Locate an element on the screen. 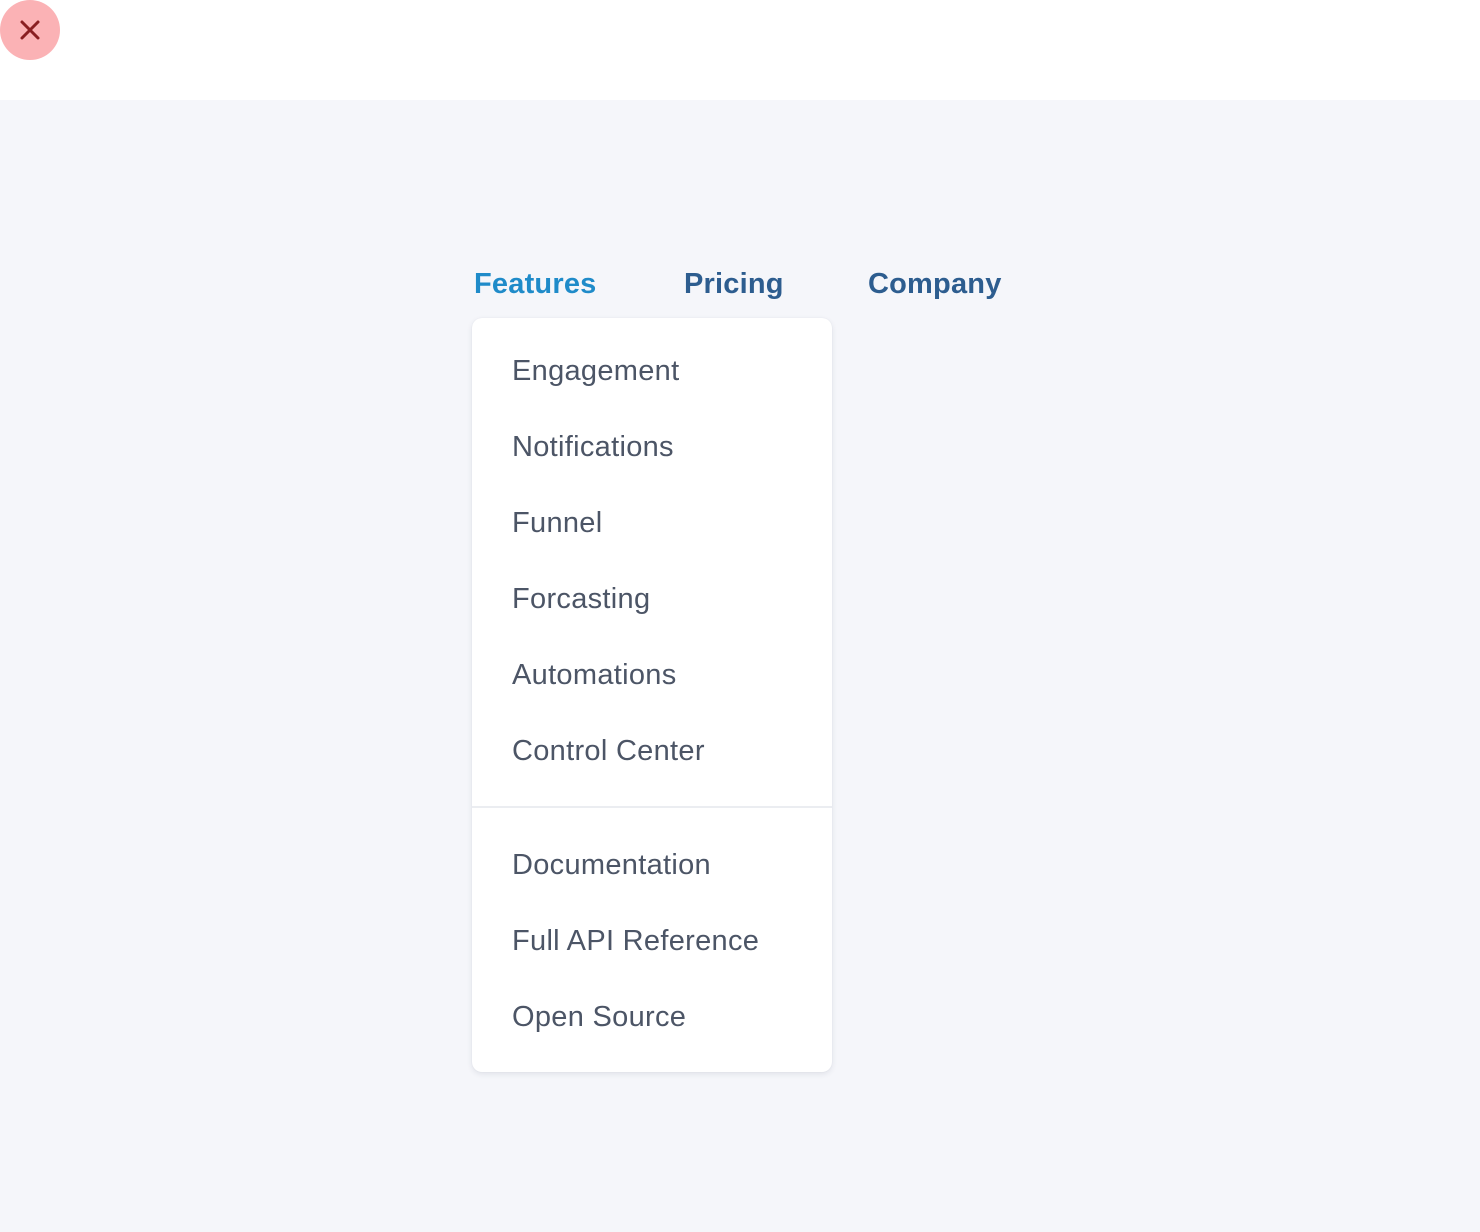  menu-item-notifications: Notifications is located at coordinates (593, 447).